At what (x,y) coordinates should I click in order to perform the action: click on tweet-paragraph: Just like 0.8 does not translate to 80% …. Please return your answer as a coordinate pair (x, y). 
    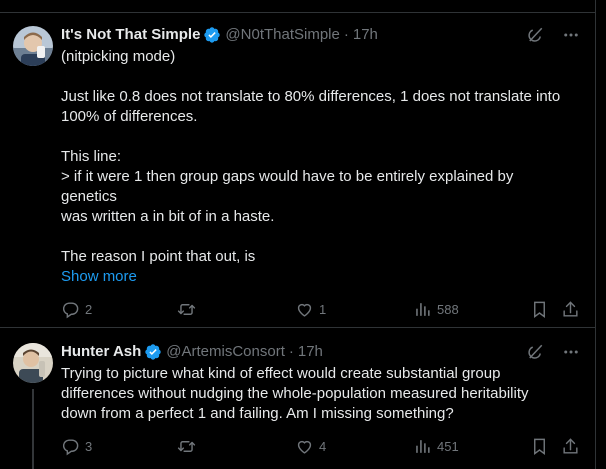
    Looking at the image, I should click on (311, 106).